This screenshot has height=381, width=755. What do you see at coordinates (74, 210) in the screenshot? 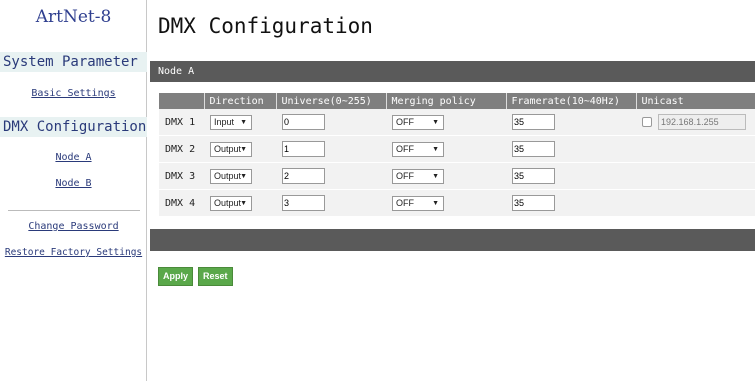
I see `sidebar-divider` at bounding box center [74, 210].